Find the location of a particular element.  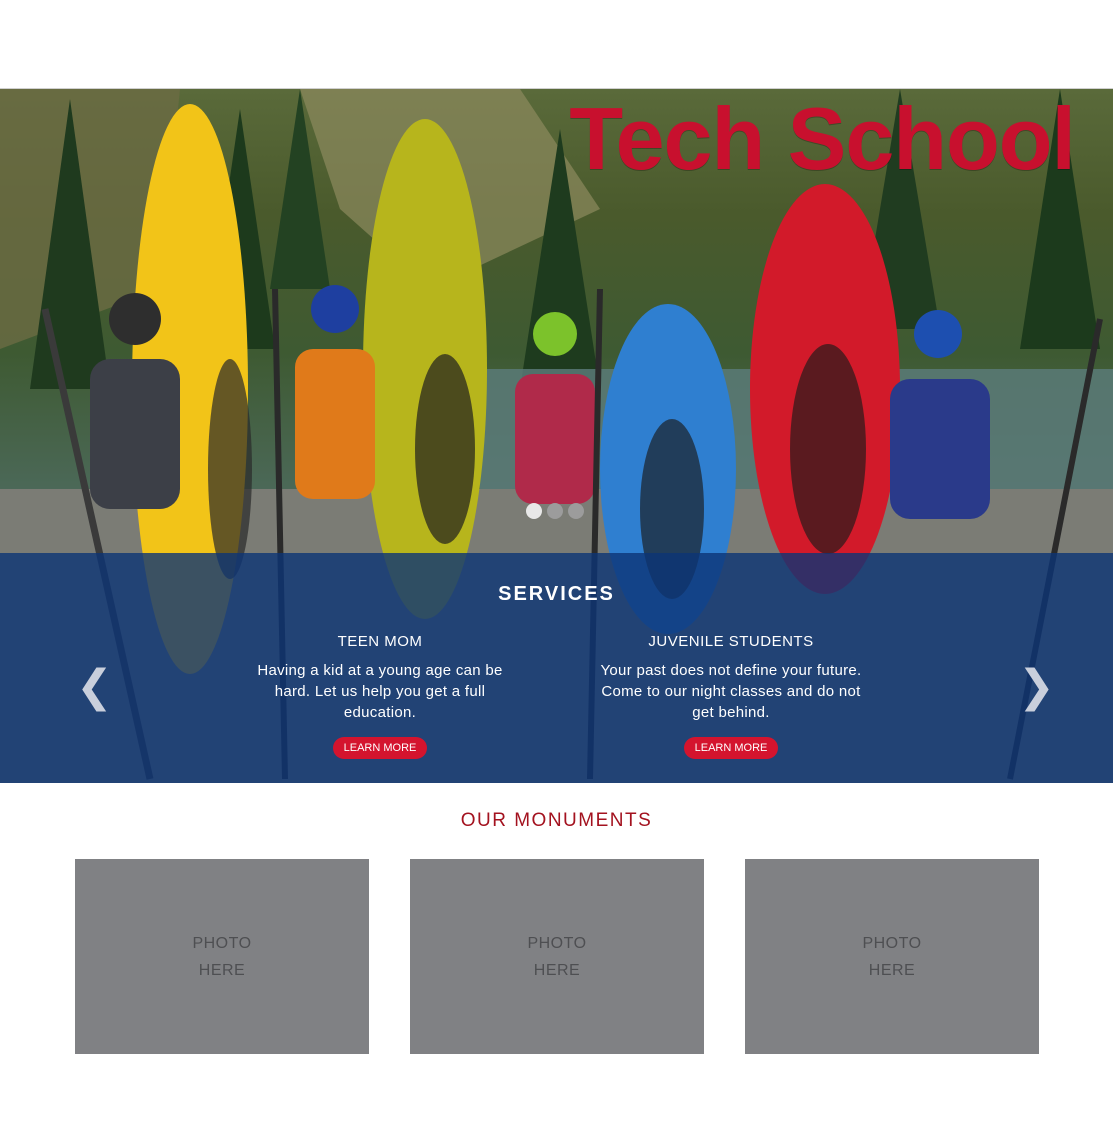

carousel-dots is located at coordinates (555, 511).